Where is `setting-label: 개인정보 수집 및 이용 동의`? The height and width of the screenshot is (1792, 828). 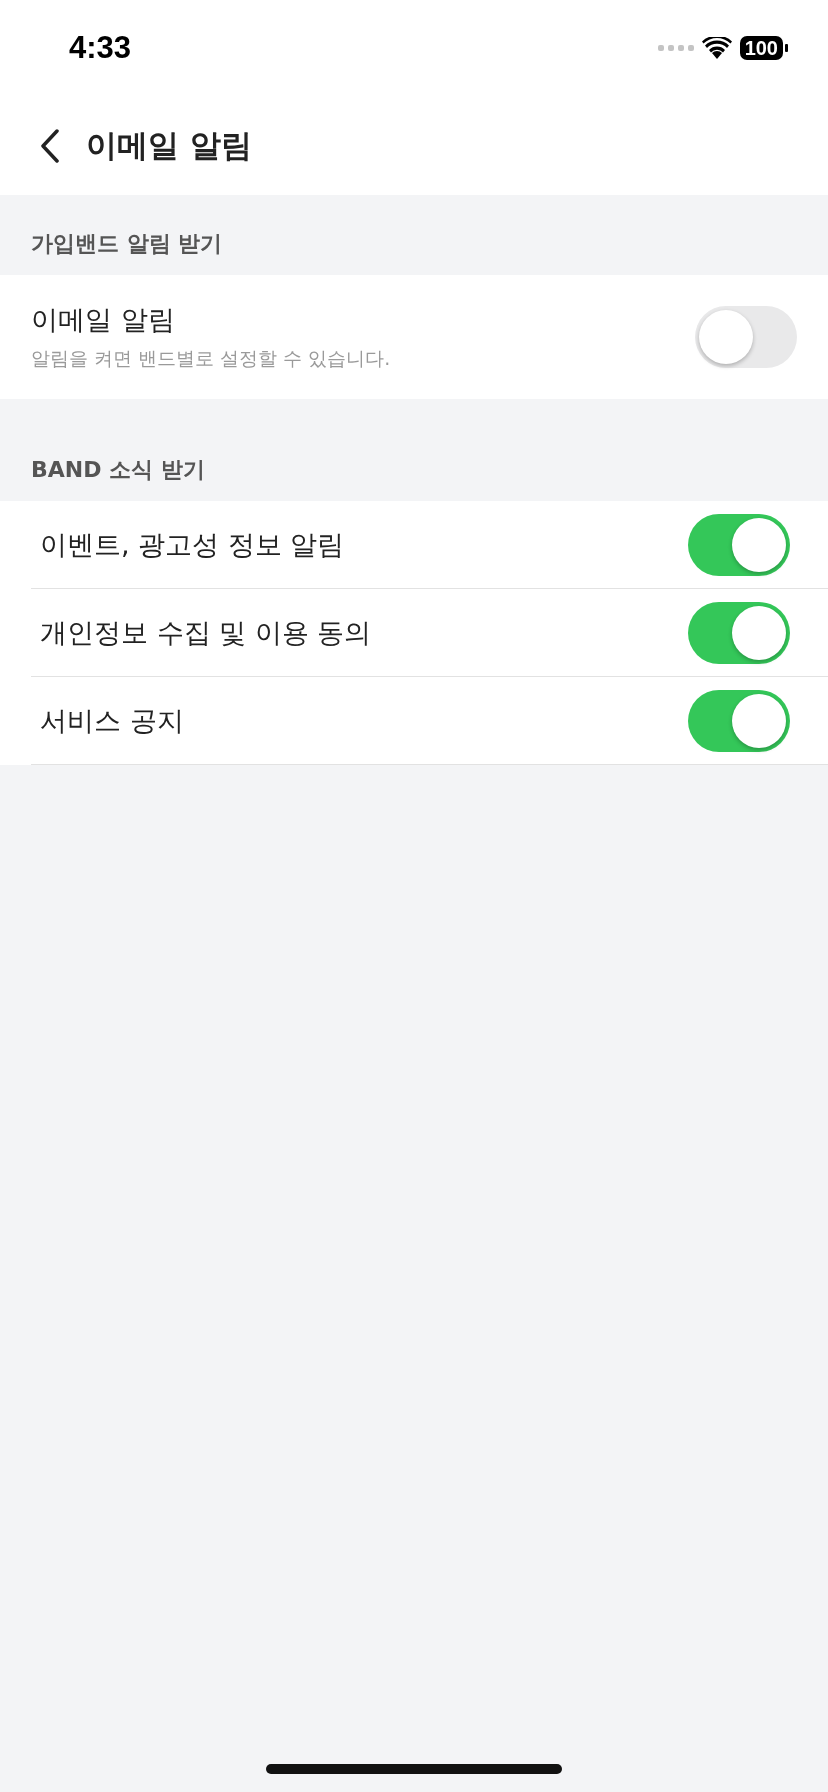
setting-label: 개인정보 수집 및 이용 동의 is located at coordinates (206, 632).